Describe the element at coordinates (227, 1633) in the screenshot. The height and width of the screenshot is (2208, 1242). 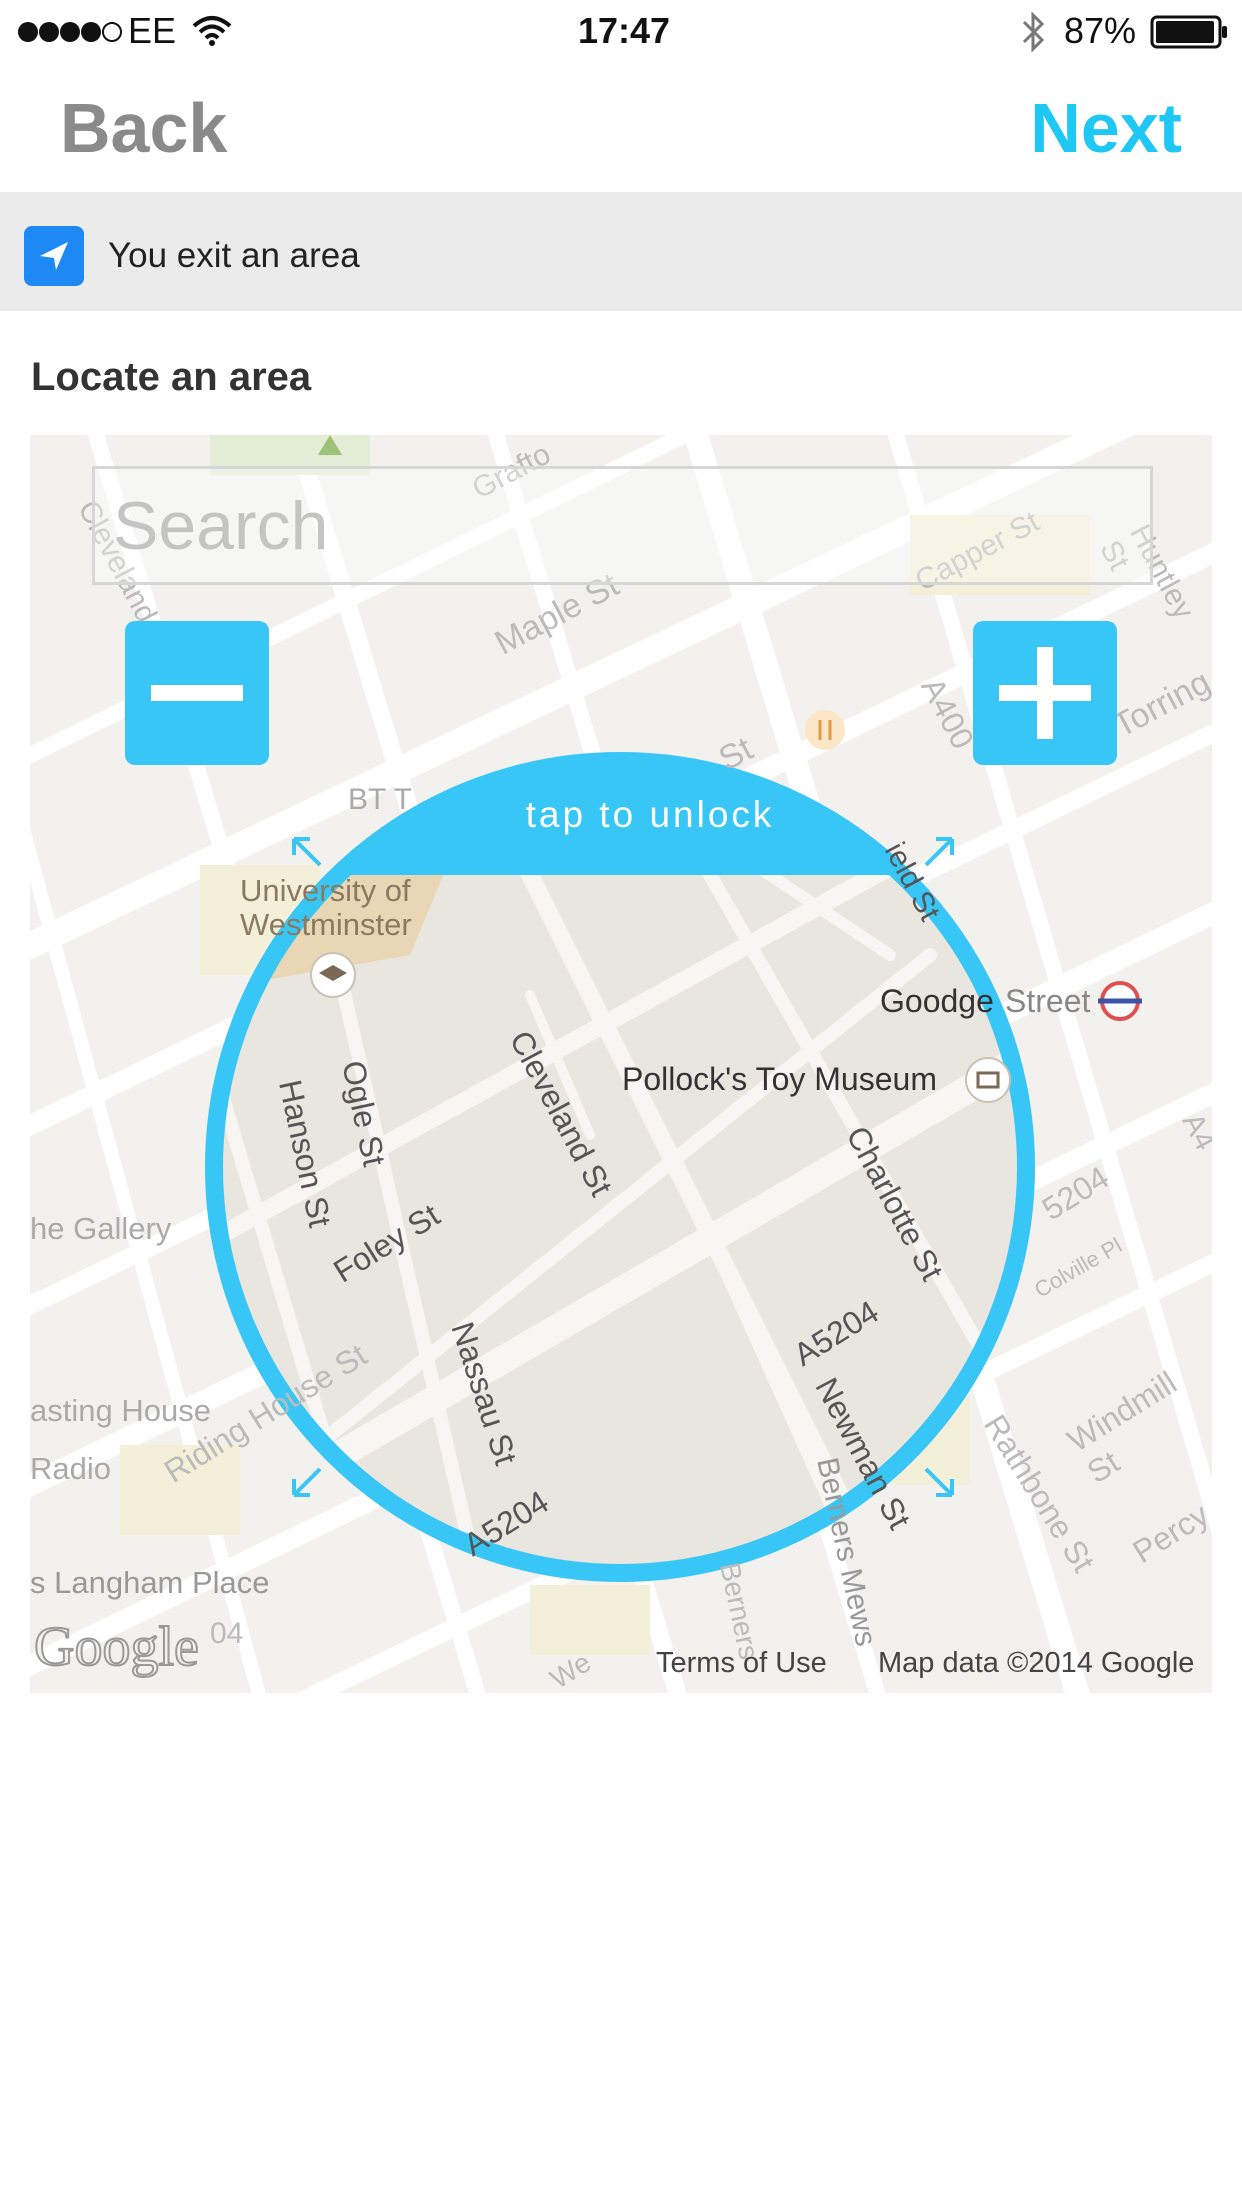
I see `map-label: 04` at that location.